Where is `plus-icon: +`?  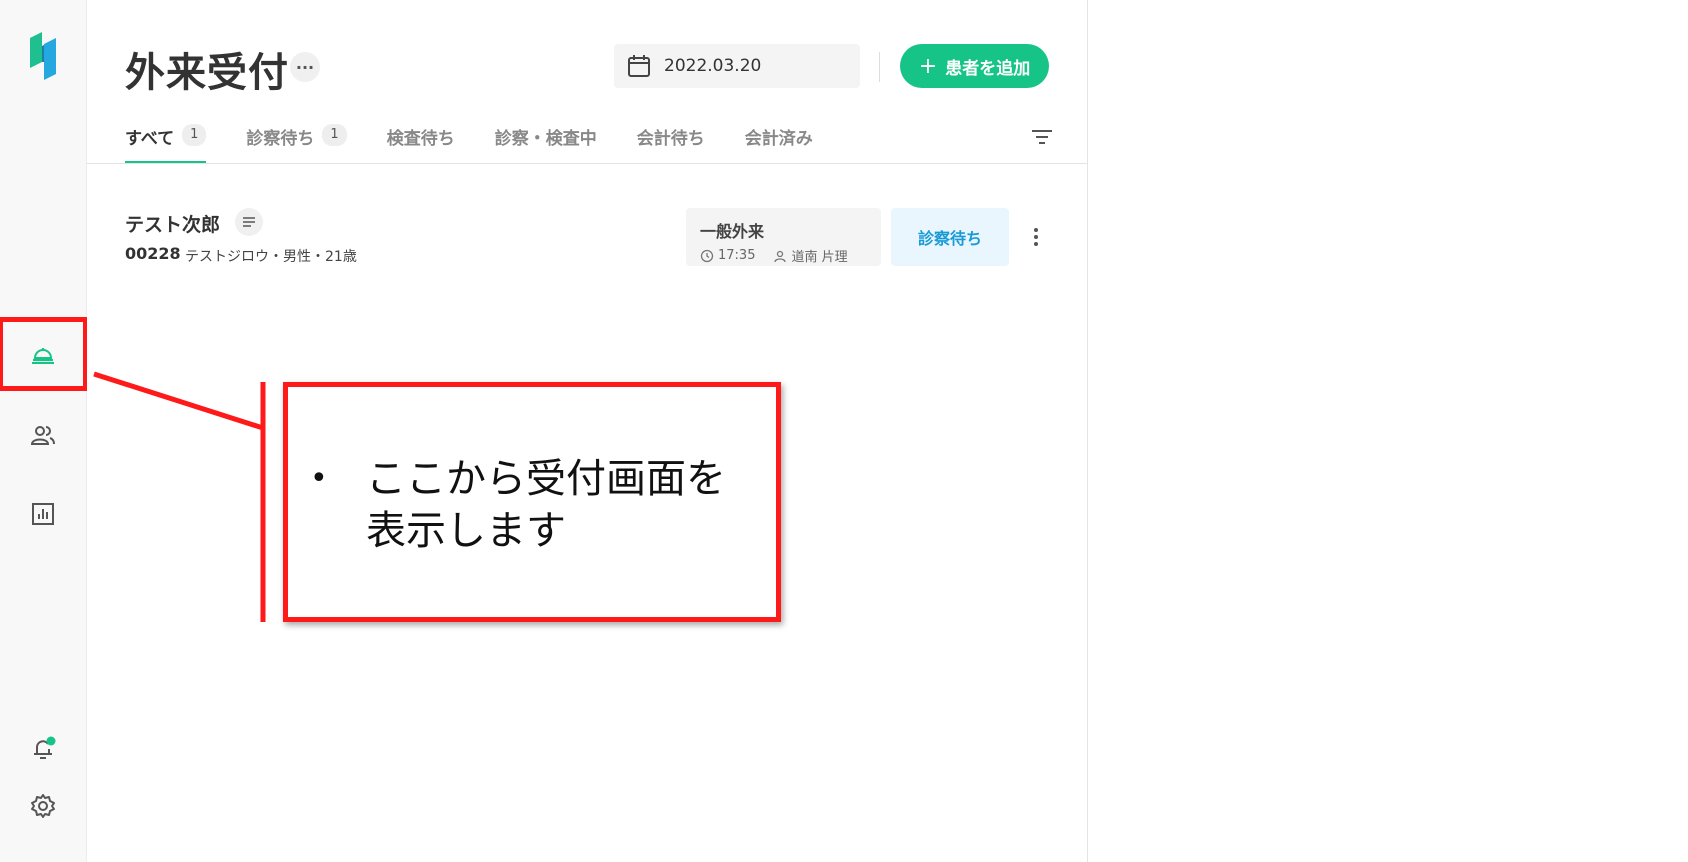 plus-icon: + is located at coordinates (928, 66).